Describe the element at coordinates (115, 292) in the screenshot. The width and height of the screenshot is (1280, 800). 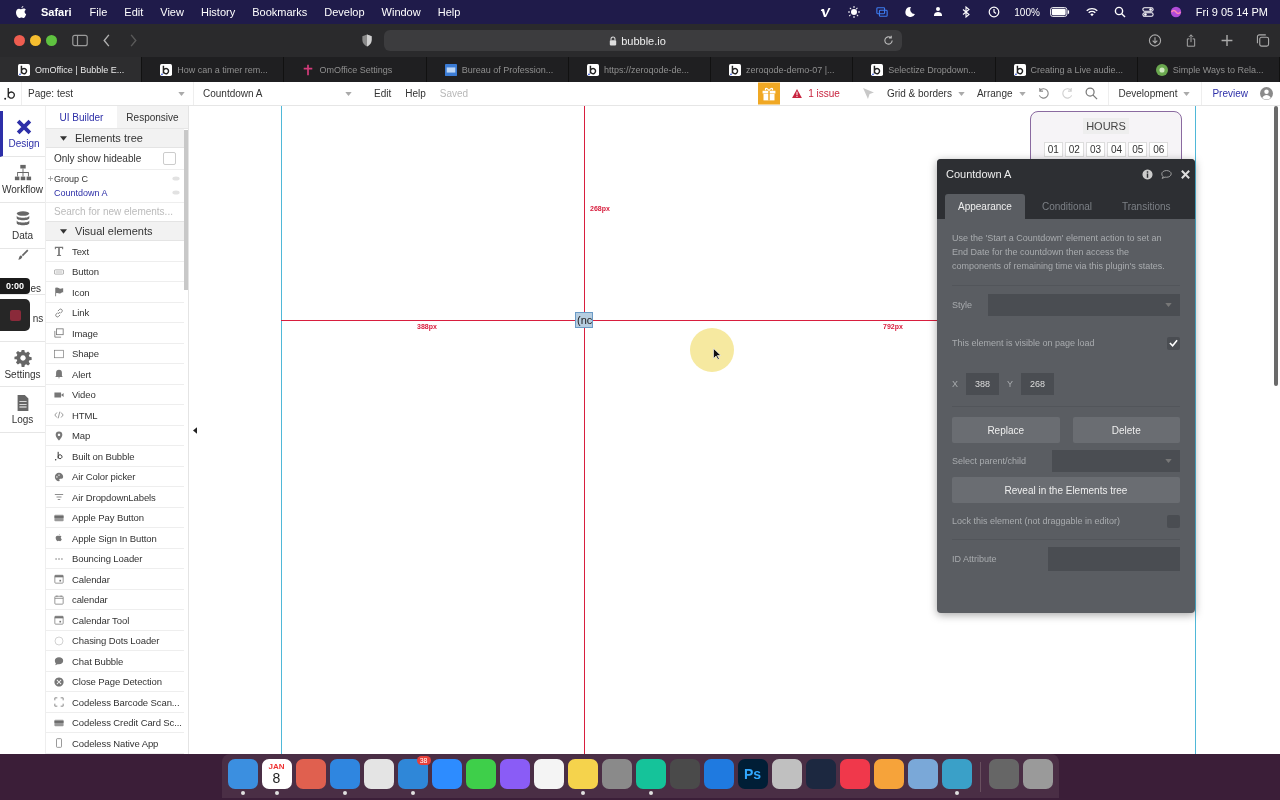
I see `element-list-item: Icon` at that location.